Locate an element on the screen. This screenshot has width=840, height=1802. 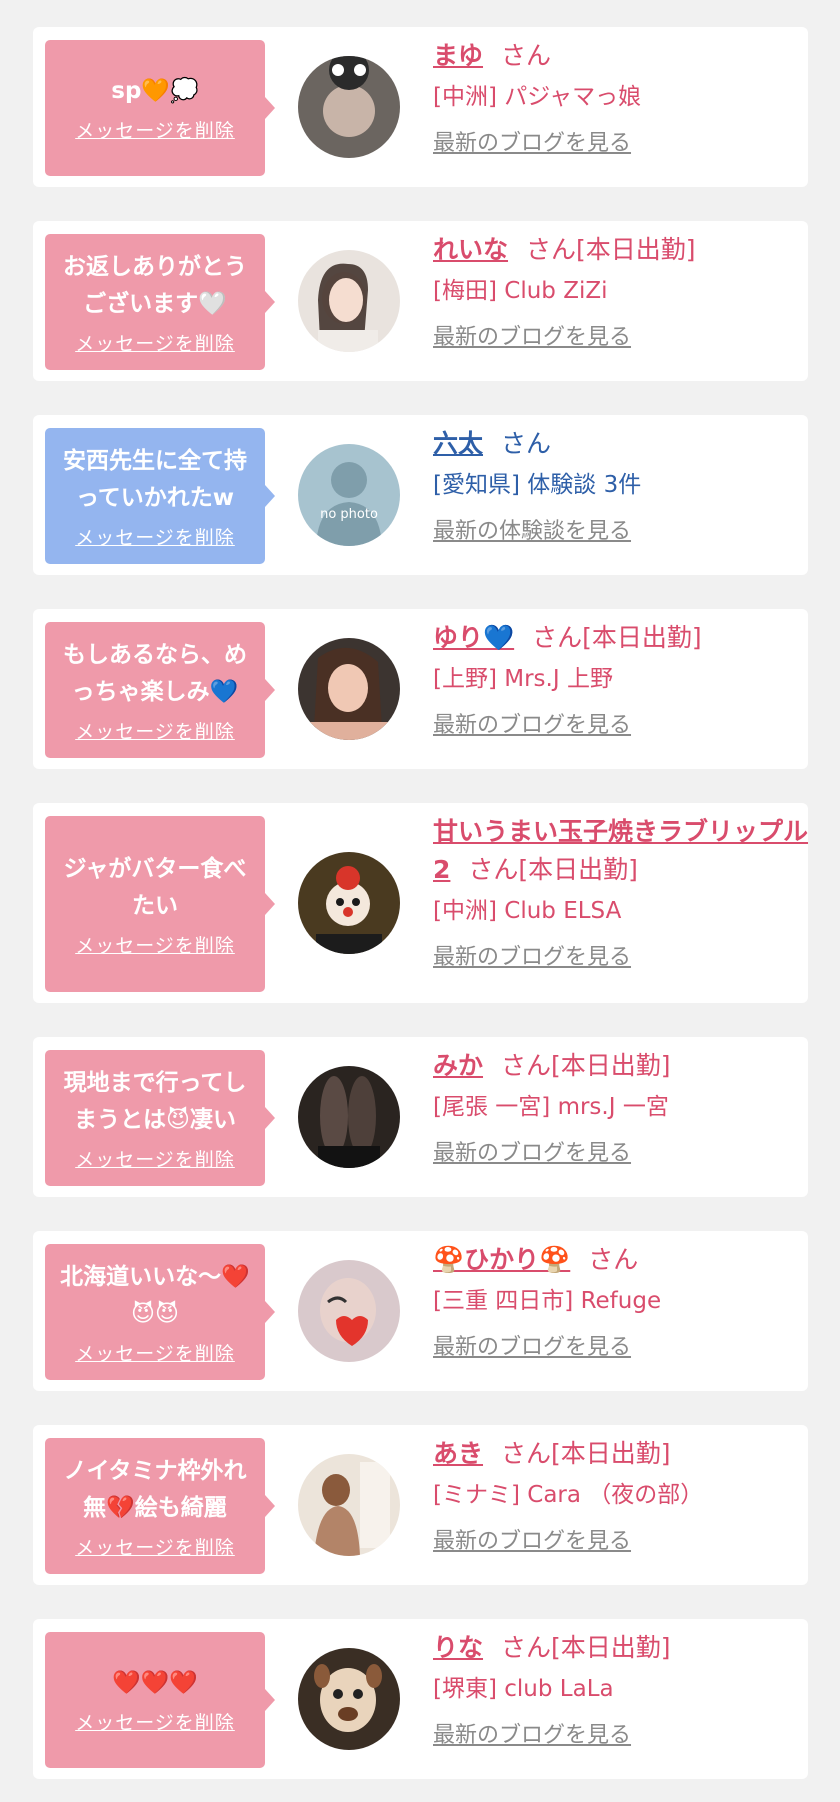
shop-label: [中洲] パジャマっ娘 is located at coordinates (537, 97).